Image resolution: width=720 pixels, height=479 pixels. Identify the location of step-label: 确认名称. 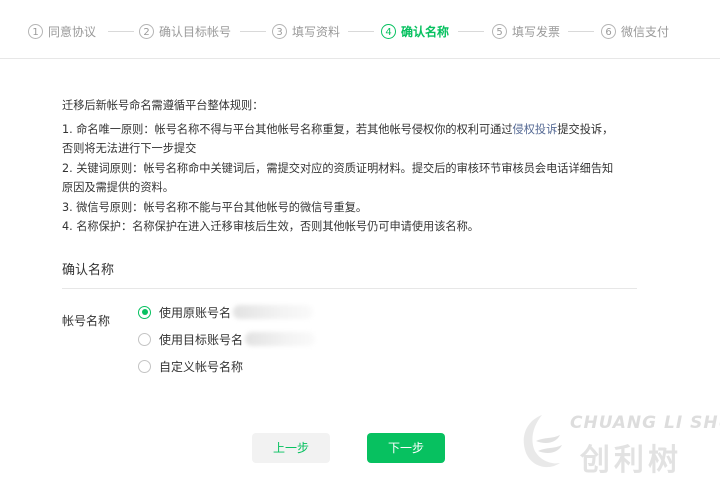
(425, 31).